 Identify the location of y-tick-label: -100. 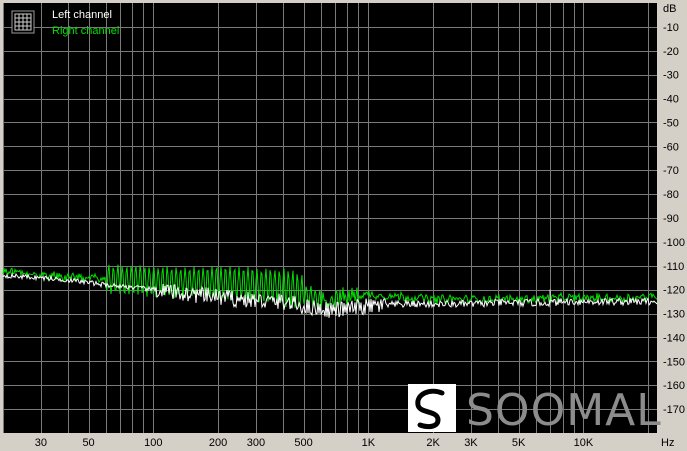
(674, 243).